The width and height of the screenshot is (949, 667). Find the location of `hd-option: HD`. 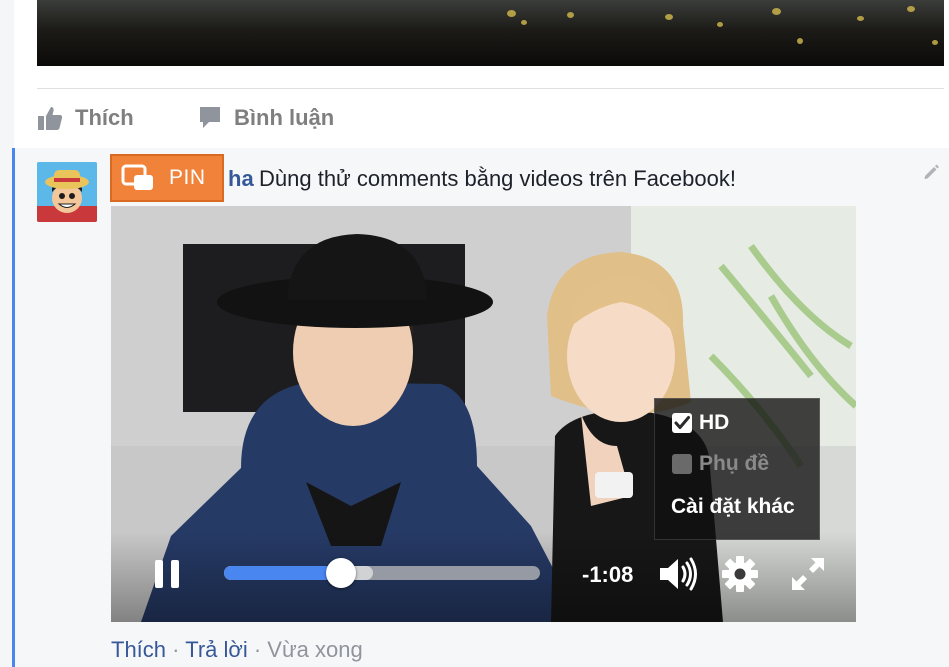

hd-option: HD is located at coordinates (700, 423).